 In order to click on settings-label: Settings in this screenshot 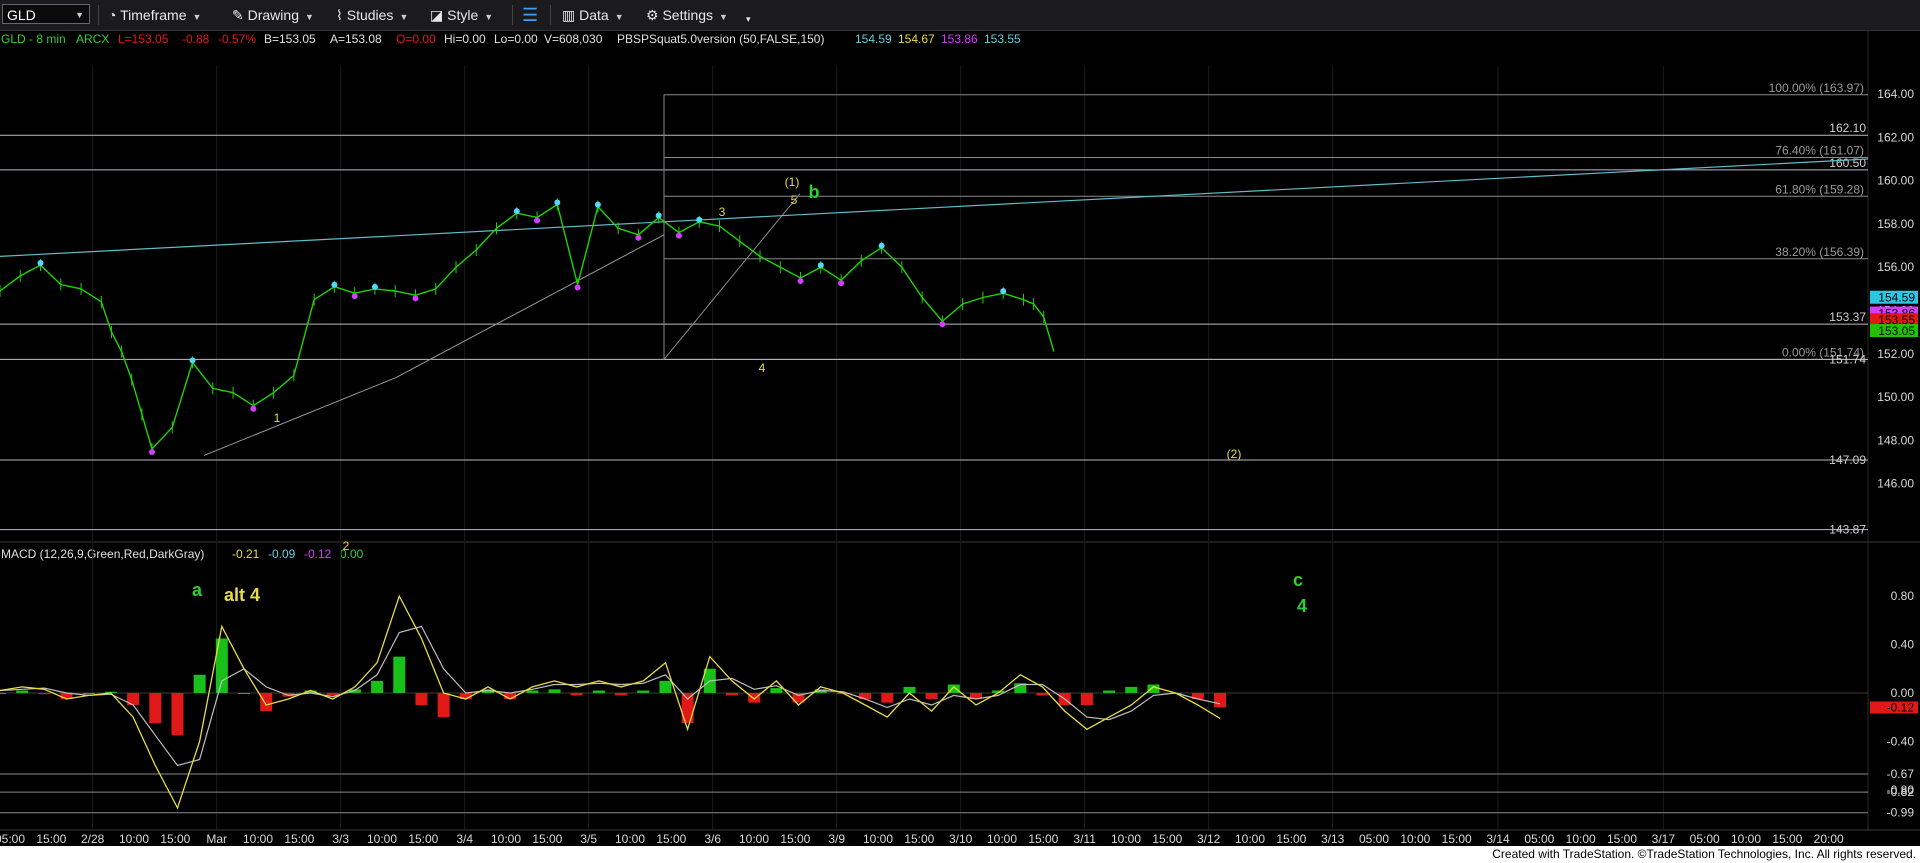, I will do `click(688, 15)`.